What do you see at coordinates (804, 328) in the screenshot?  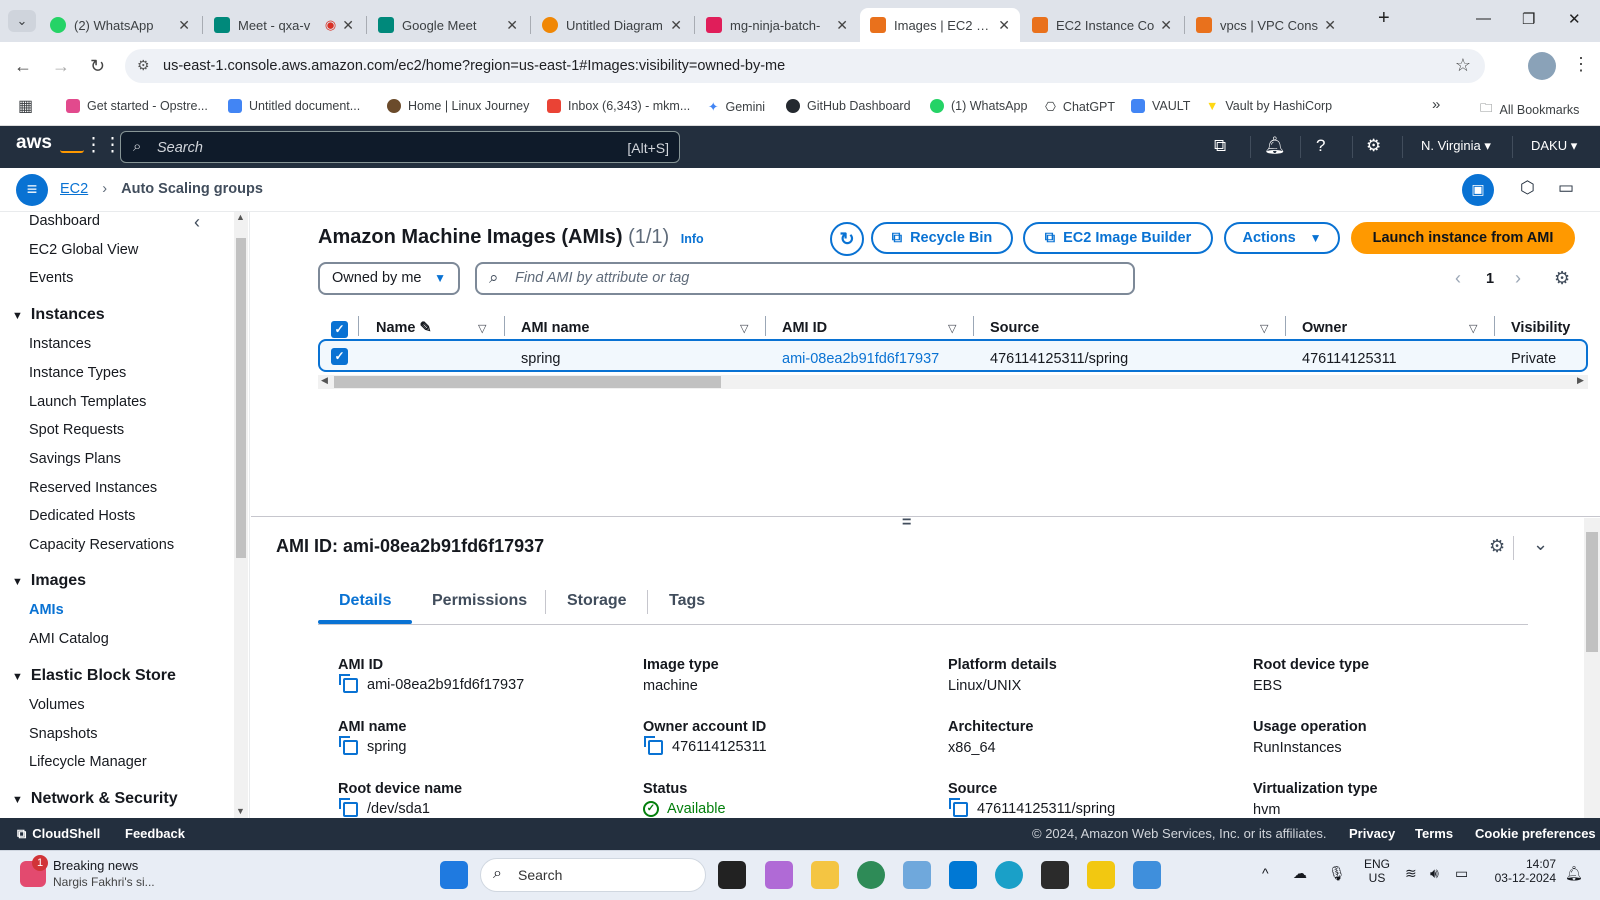 I see `column-header-ami-id: AMI ID` at bounding box center [804, 328].